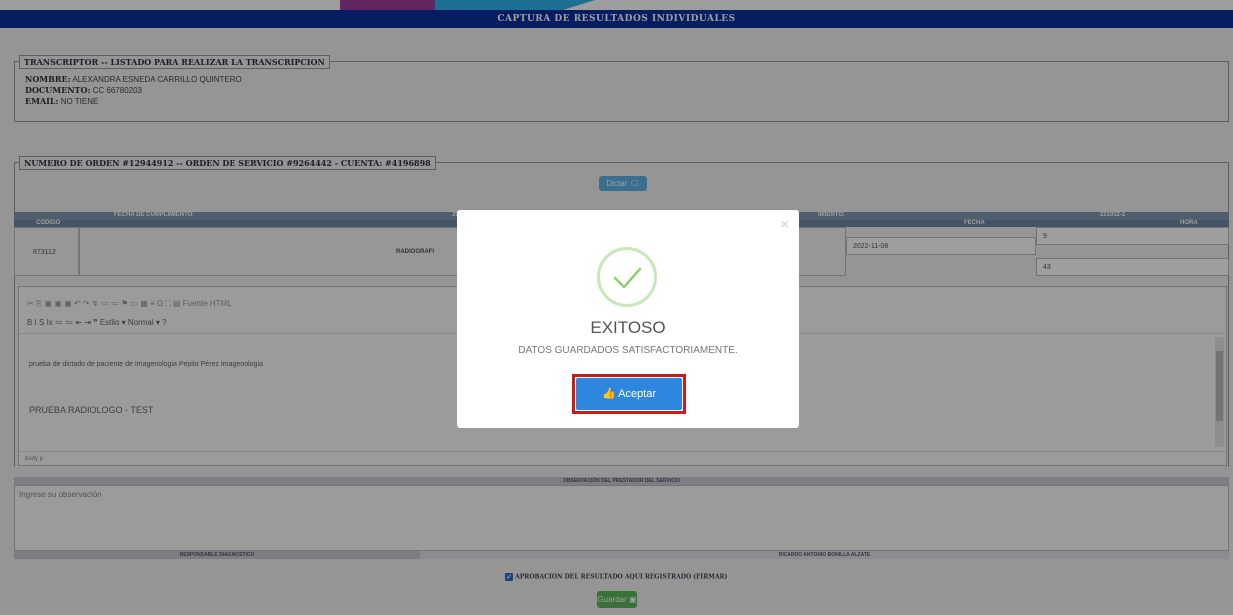  I want to click on close-icon: ×, so click(784, 224).